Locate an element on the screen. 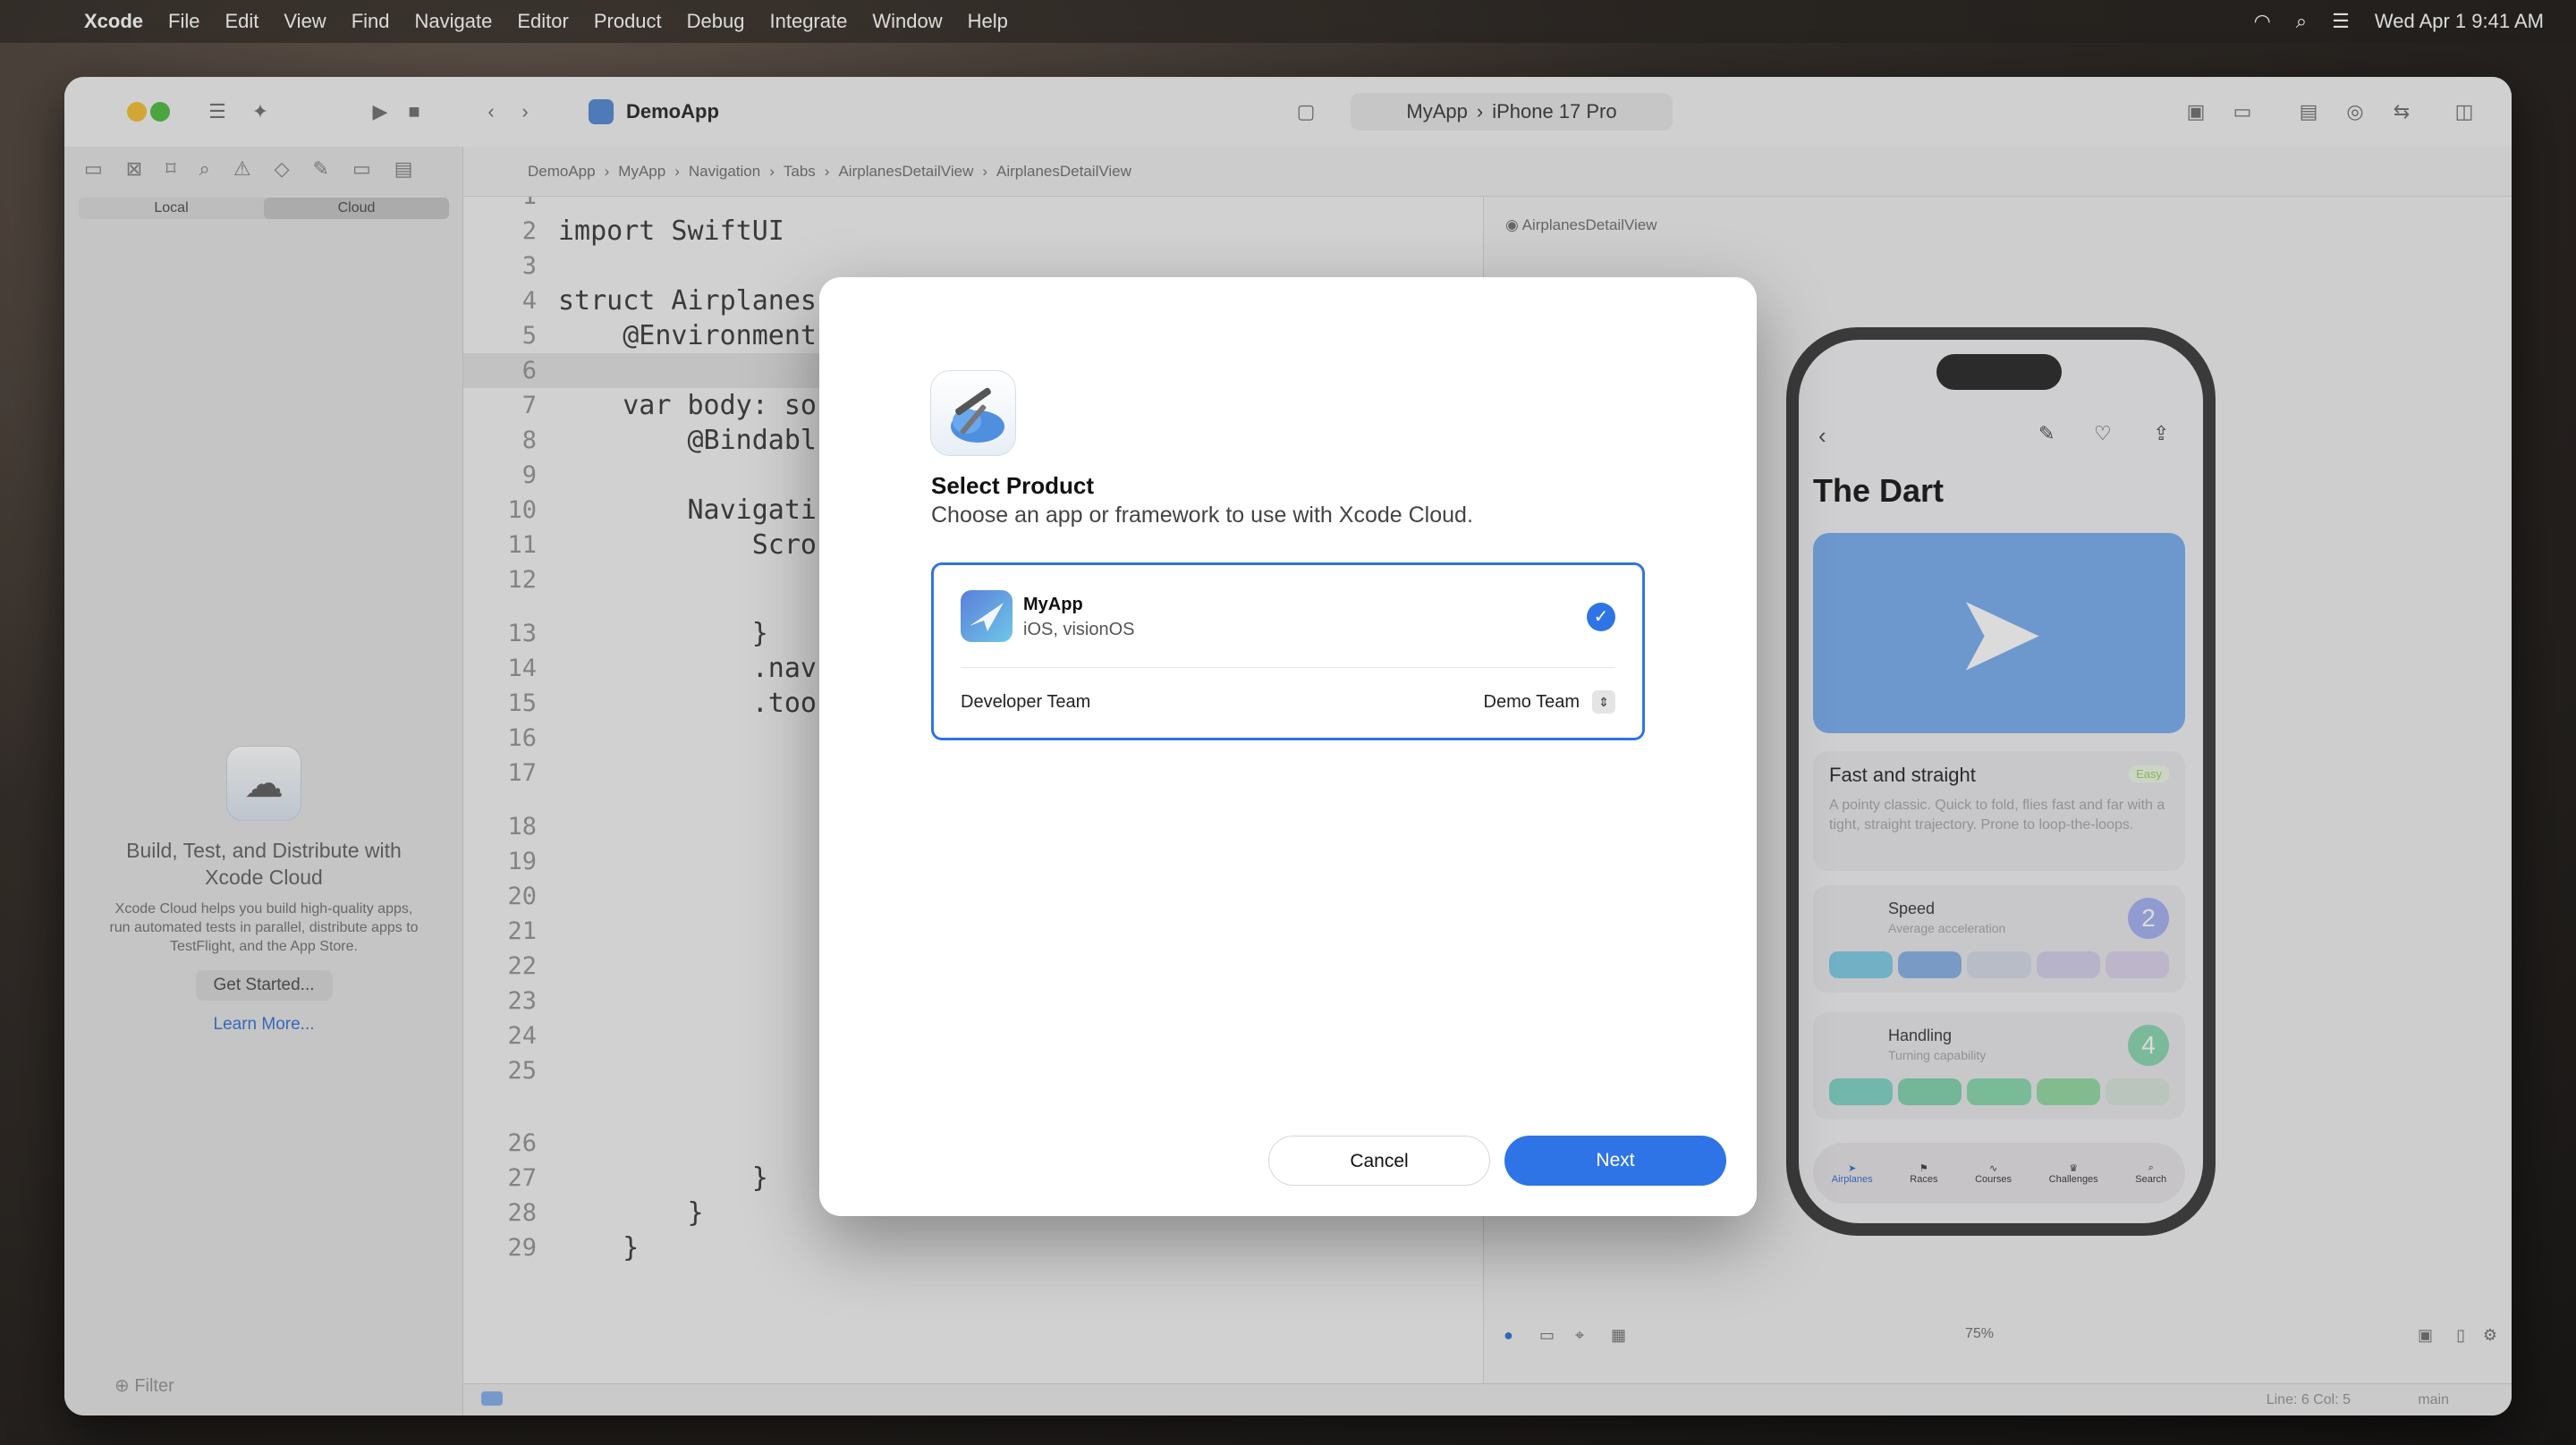 The height and width of the screenshot is (1445, 2576). divider is located at coordinates (1288, 667).